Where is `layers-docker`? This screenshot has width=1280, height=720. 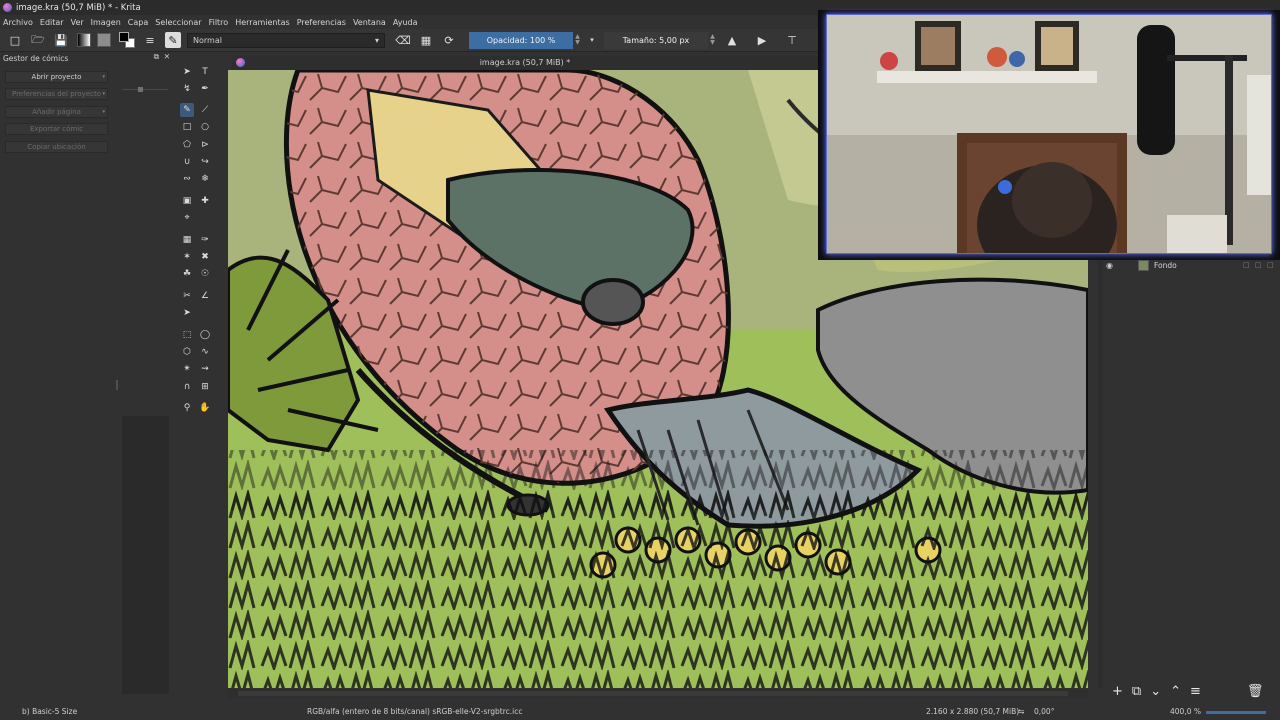
layers-docker is located at coordinates (1191, 479).